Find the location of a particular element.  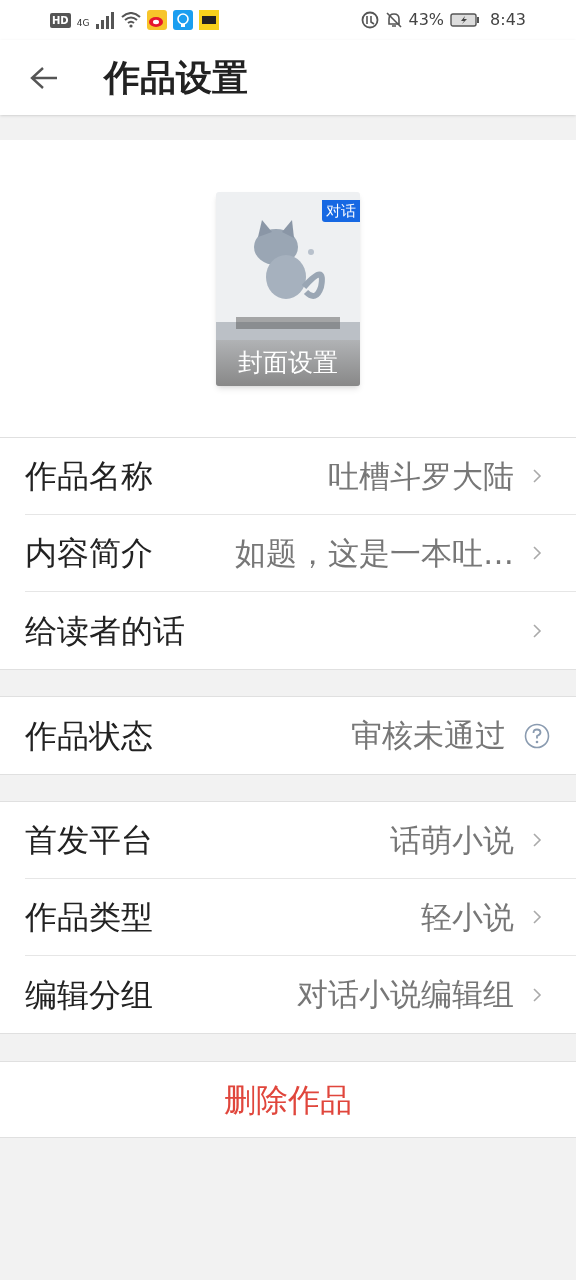

battery-icon is located at coordinates (465, 20).